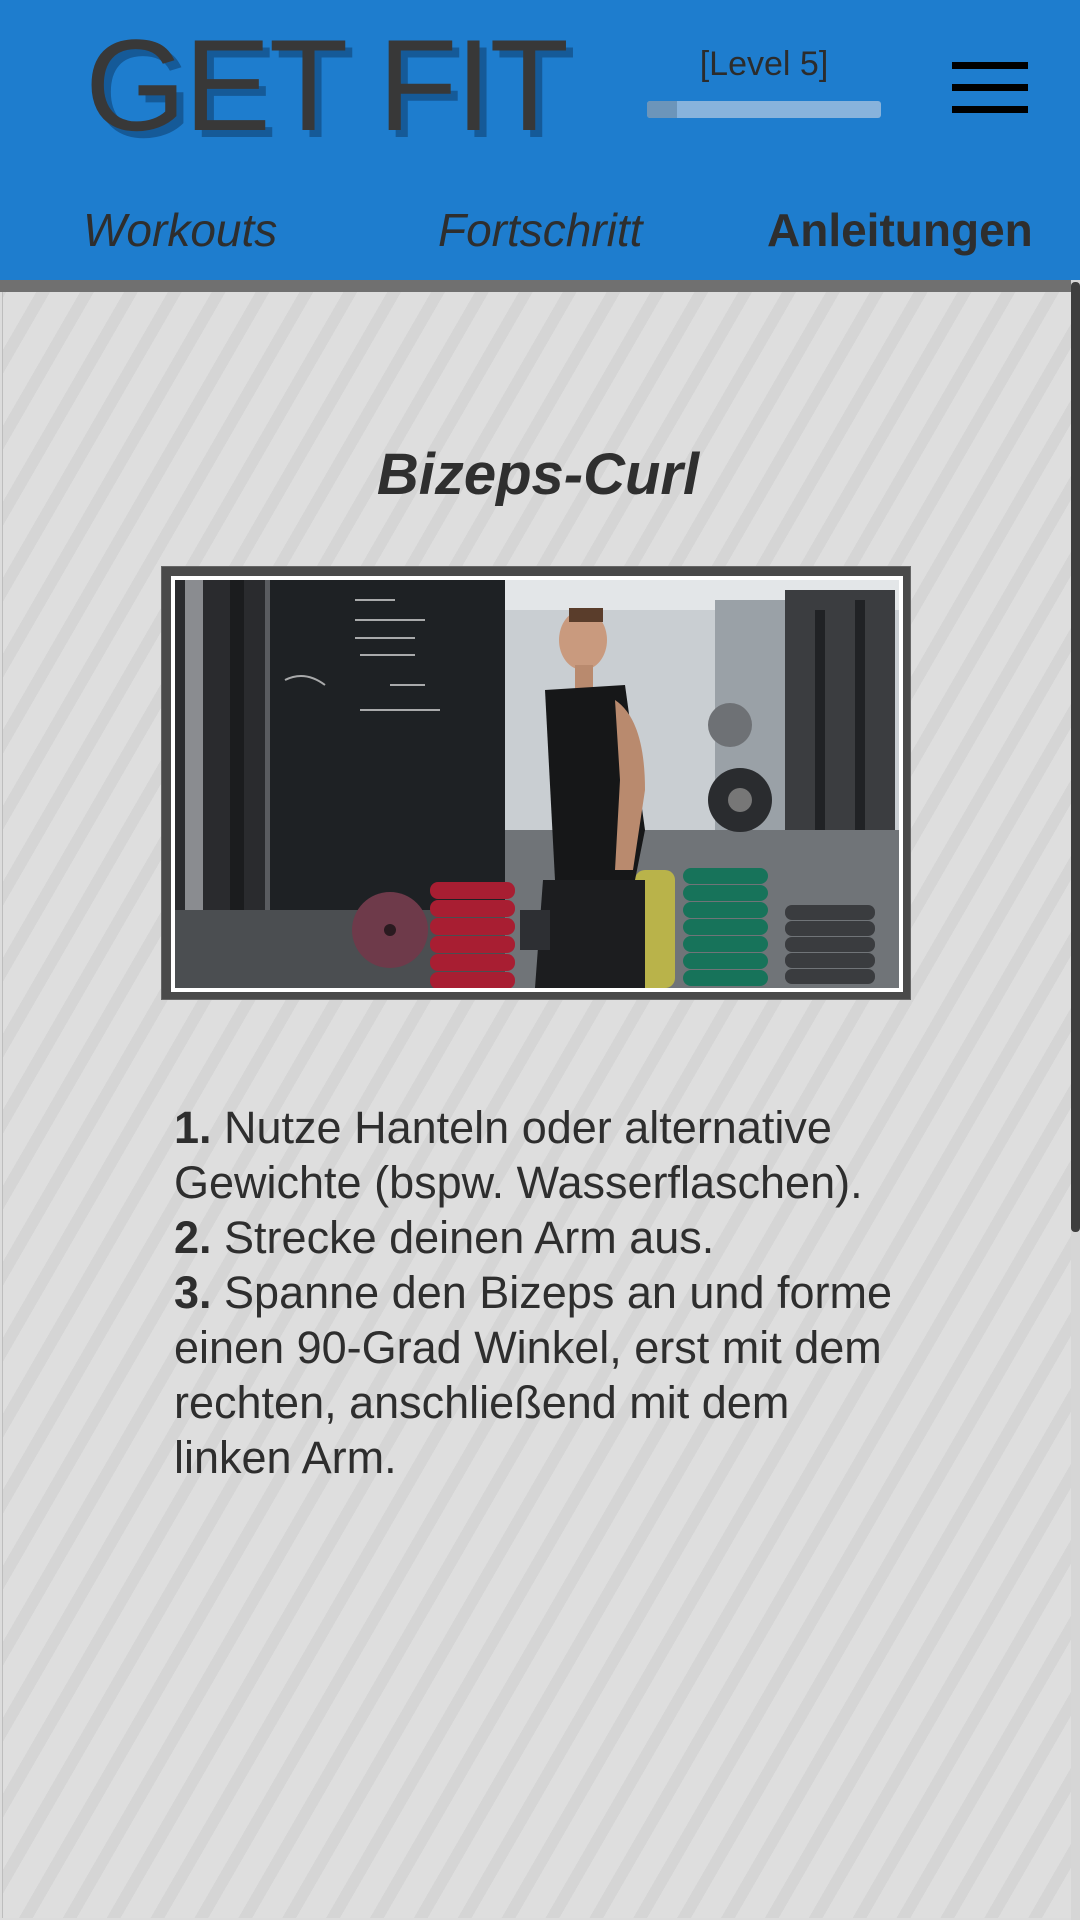 The height and width of the screenshot is (1920, 1080). Describe the element at coordinates (193, 1237) in the screenshot. I see `step-number: 2.` at that location.